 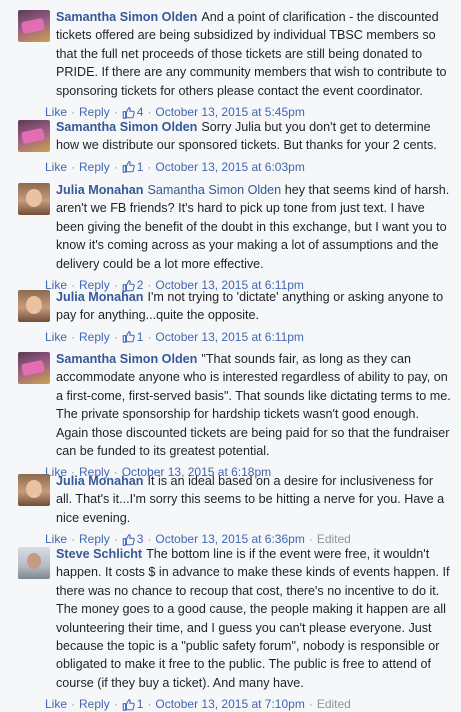 What do you see at coordinates (334, 704) in the screenshot?
I see `edited-label: Edited` at bounding box center [334, 704].